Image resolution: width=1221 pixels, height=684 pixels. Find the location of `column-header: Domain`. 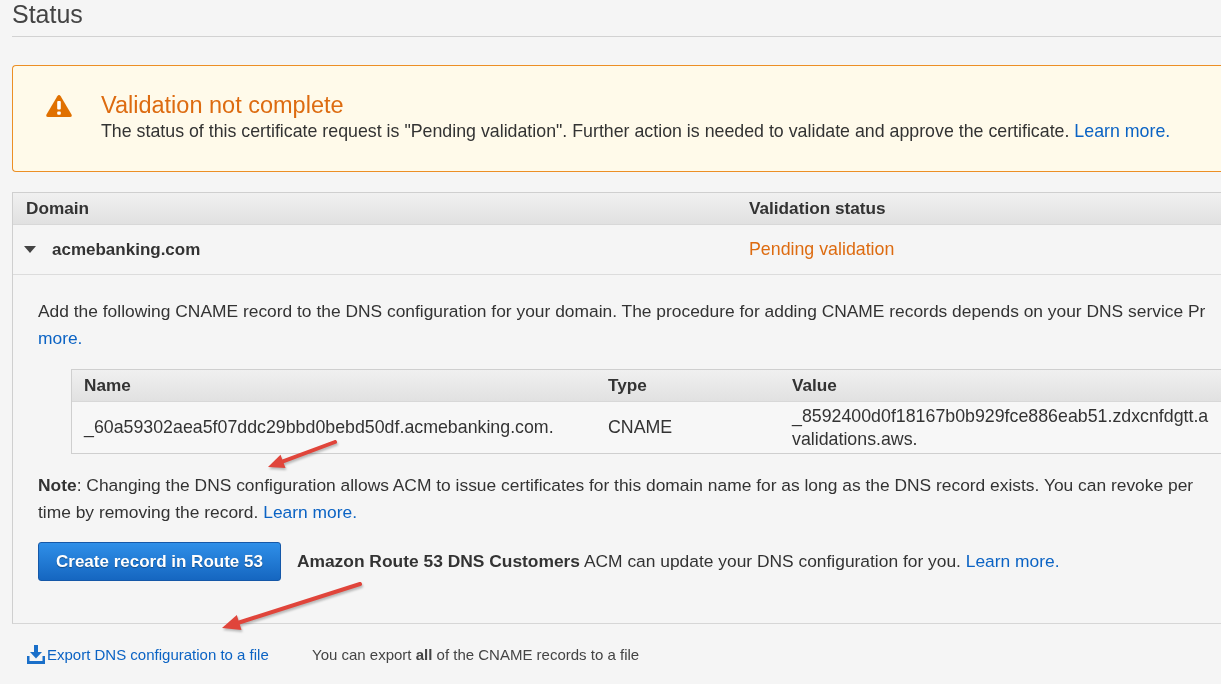

column-header: Domain is located at coordinates (58, 208).